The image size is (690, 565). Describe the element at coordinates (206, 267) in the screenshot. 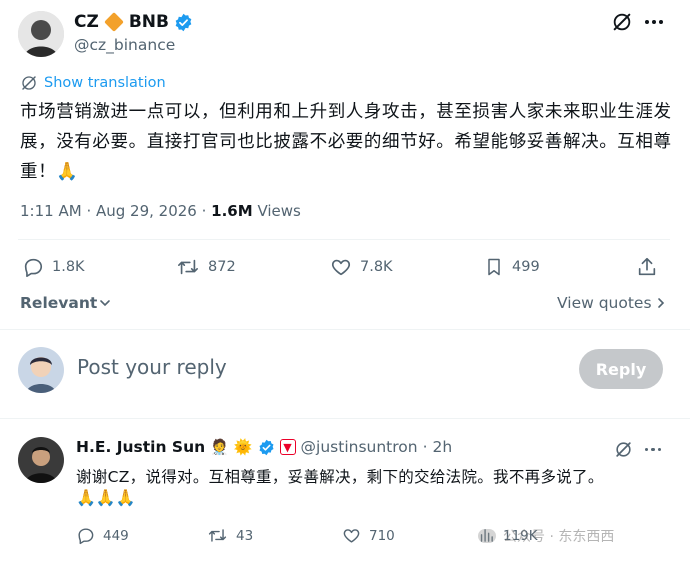

I see `retweet-action: 872` at that location.